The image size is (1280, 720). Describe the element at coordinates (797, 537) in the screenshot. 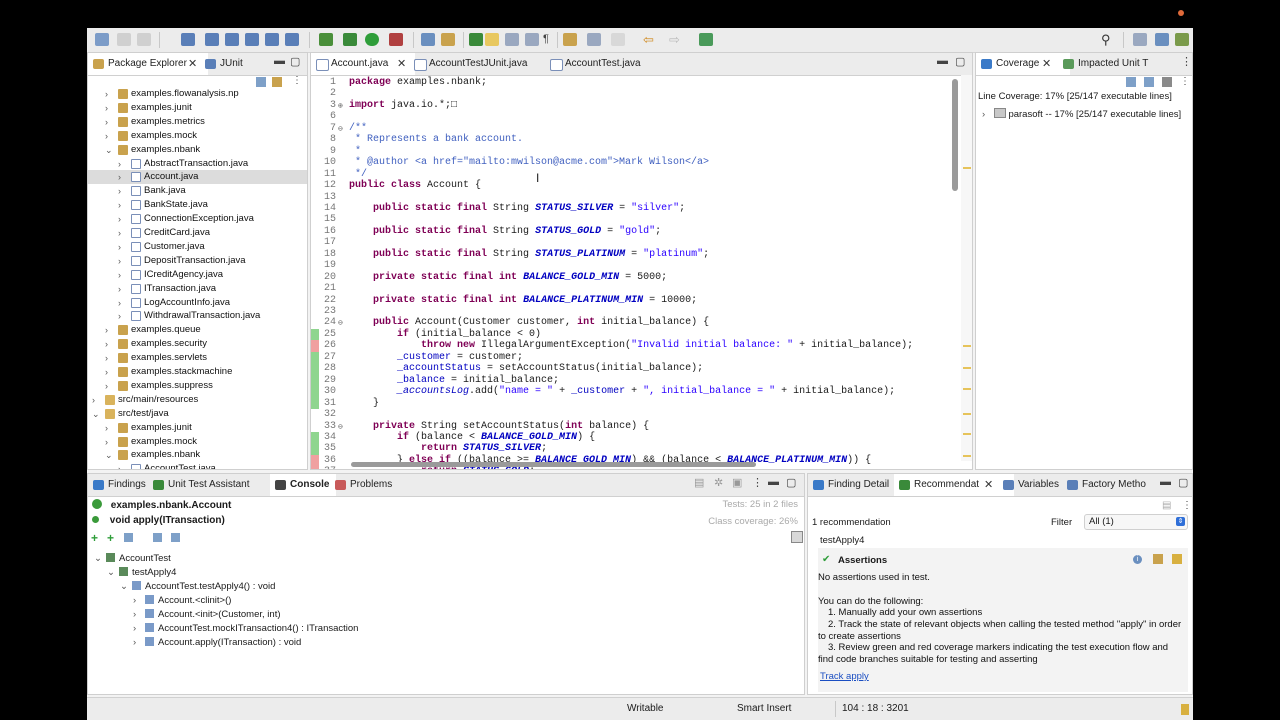

I see `collapse-tree-icon` at that location.